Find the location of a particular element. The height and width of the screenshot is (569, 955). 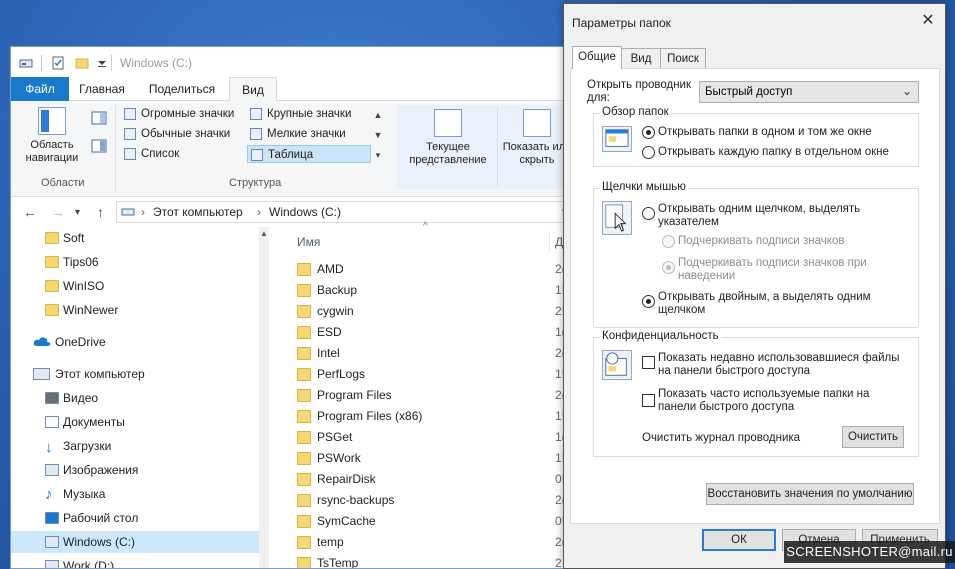

new-folder-icon is located at coordinates (82, 63).